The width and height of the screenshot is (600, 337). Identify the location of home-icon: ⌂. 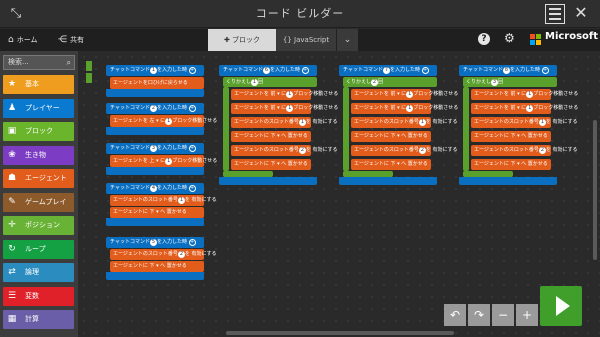
(11, 40).